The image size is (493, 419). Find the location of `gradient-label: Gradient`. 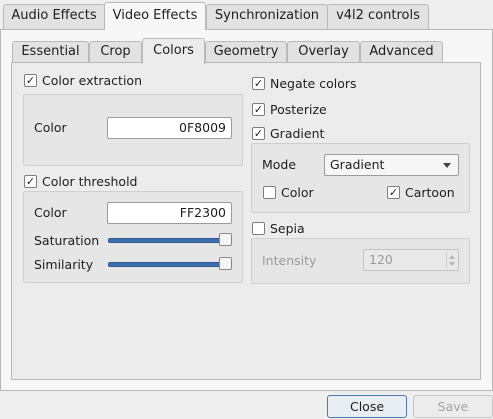

gradient-label: Gradient is located at coordinates (297, 133).